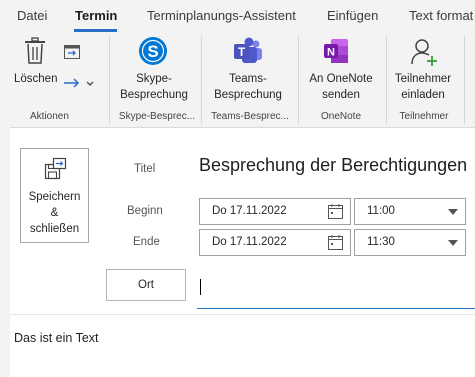 The height and width of the screenshot is (377, 475). What do you see at coordinates (352, 15) in the screenshot?
I see `tab-einfuegen: Einfügen` at bounding box center [352, 15].